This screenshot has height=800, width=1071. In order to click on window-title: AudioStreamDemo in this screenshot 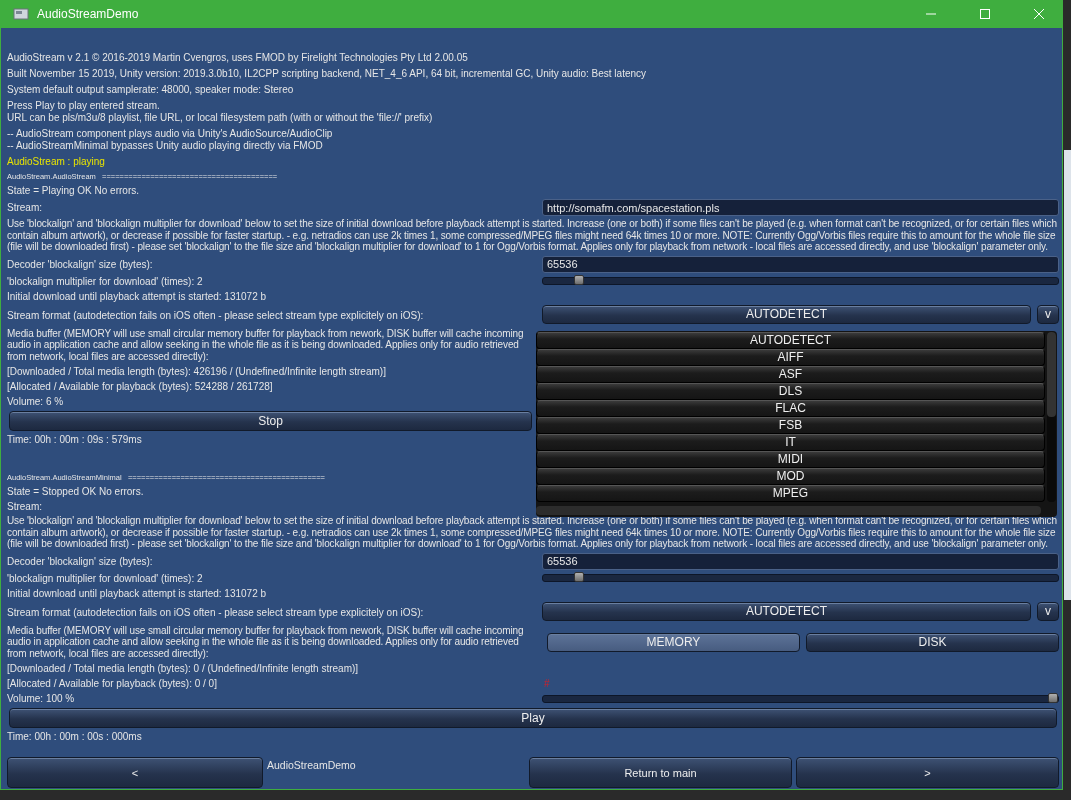, I will do `click(88, 14)`.